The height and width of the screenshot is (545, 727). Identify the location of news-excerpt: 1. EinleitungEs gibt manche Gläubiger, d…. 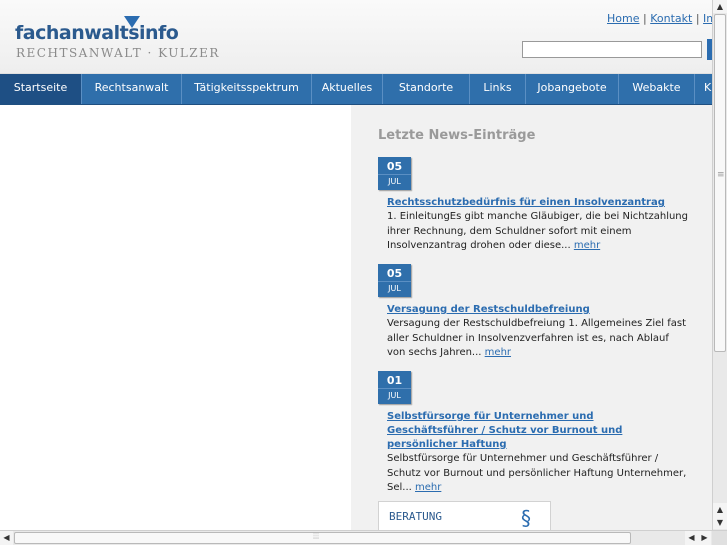
(537, 232).